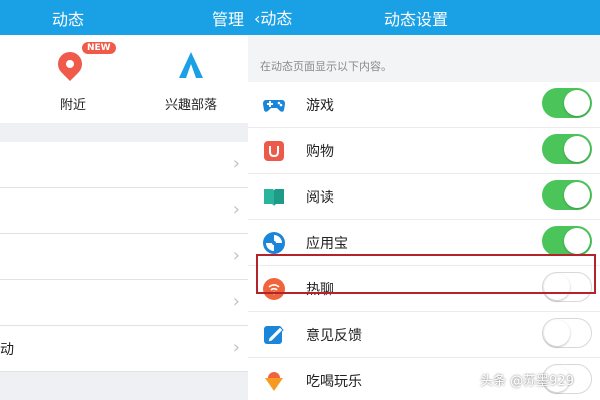 The width and height of the screenshot is (600, 400). I want to click on setting-item-shopping: 购物, so click(424, 151).